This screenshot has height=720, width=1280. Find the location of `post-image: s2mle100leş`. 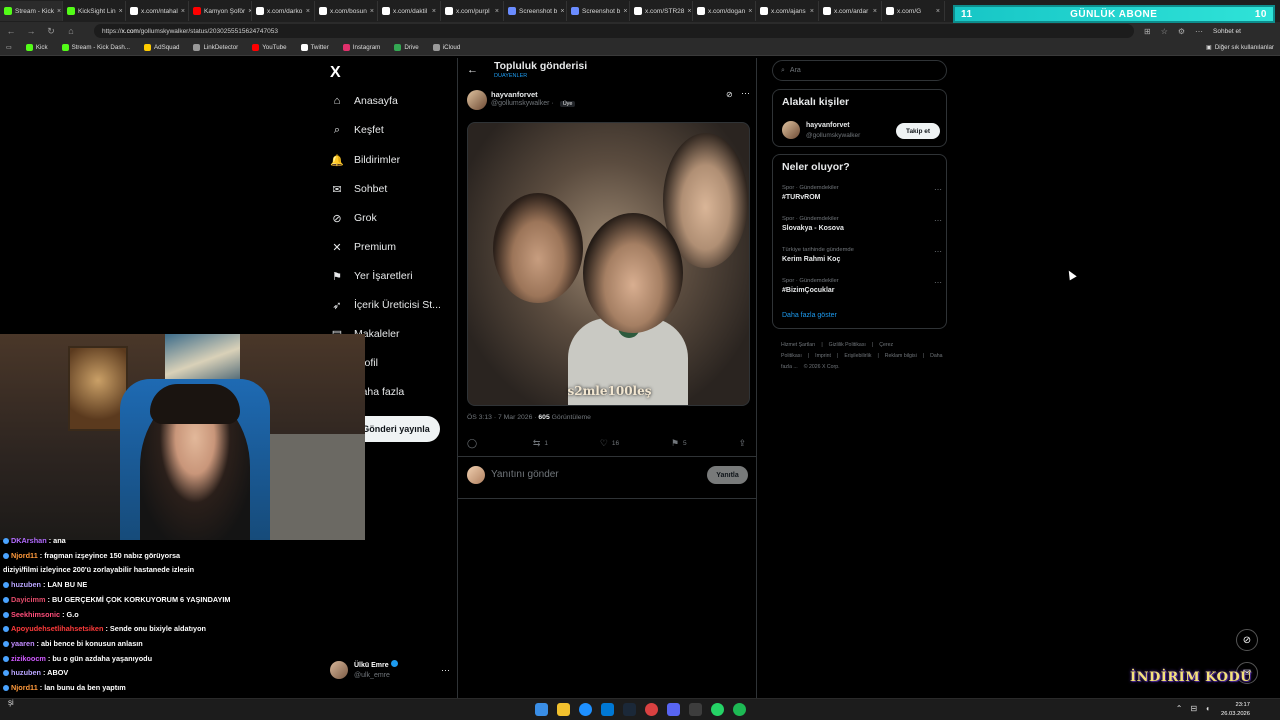

post-image: s2mle100leş is located at coordinates (608, 264).